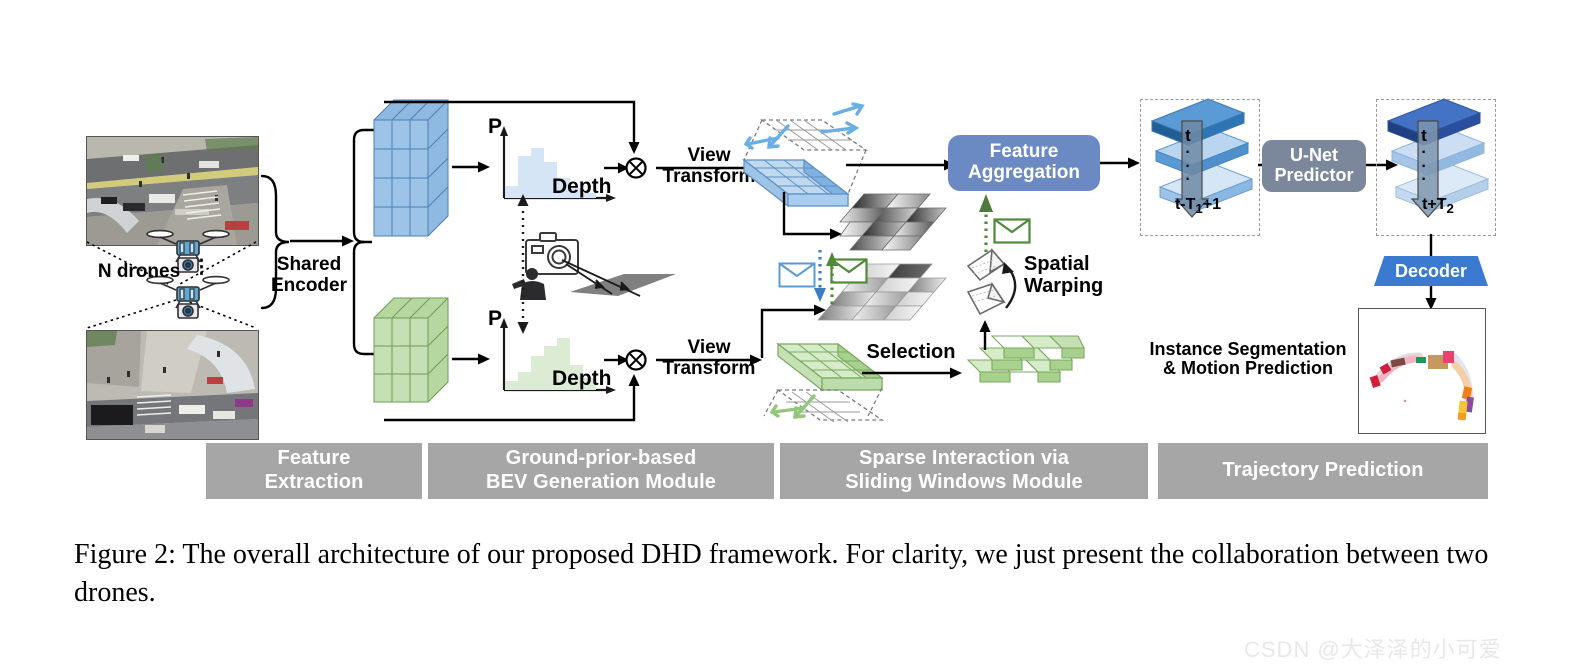 The width and height of the screenshot is (1573, 672). Describe the element at coordinates (793, 331) in the screenshot. I see `green-branch-to-attention-map` at that location.